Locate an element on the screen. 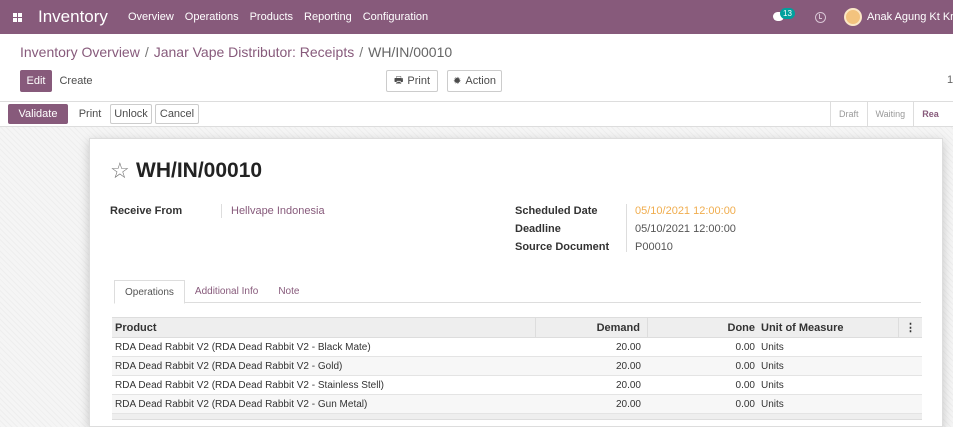 This screenshot has height=427, width=953. breadcrumb-overview: Inventory Overview is located at coordinates (80, 52).